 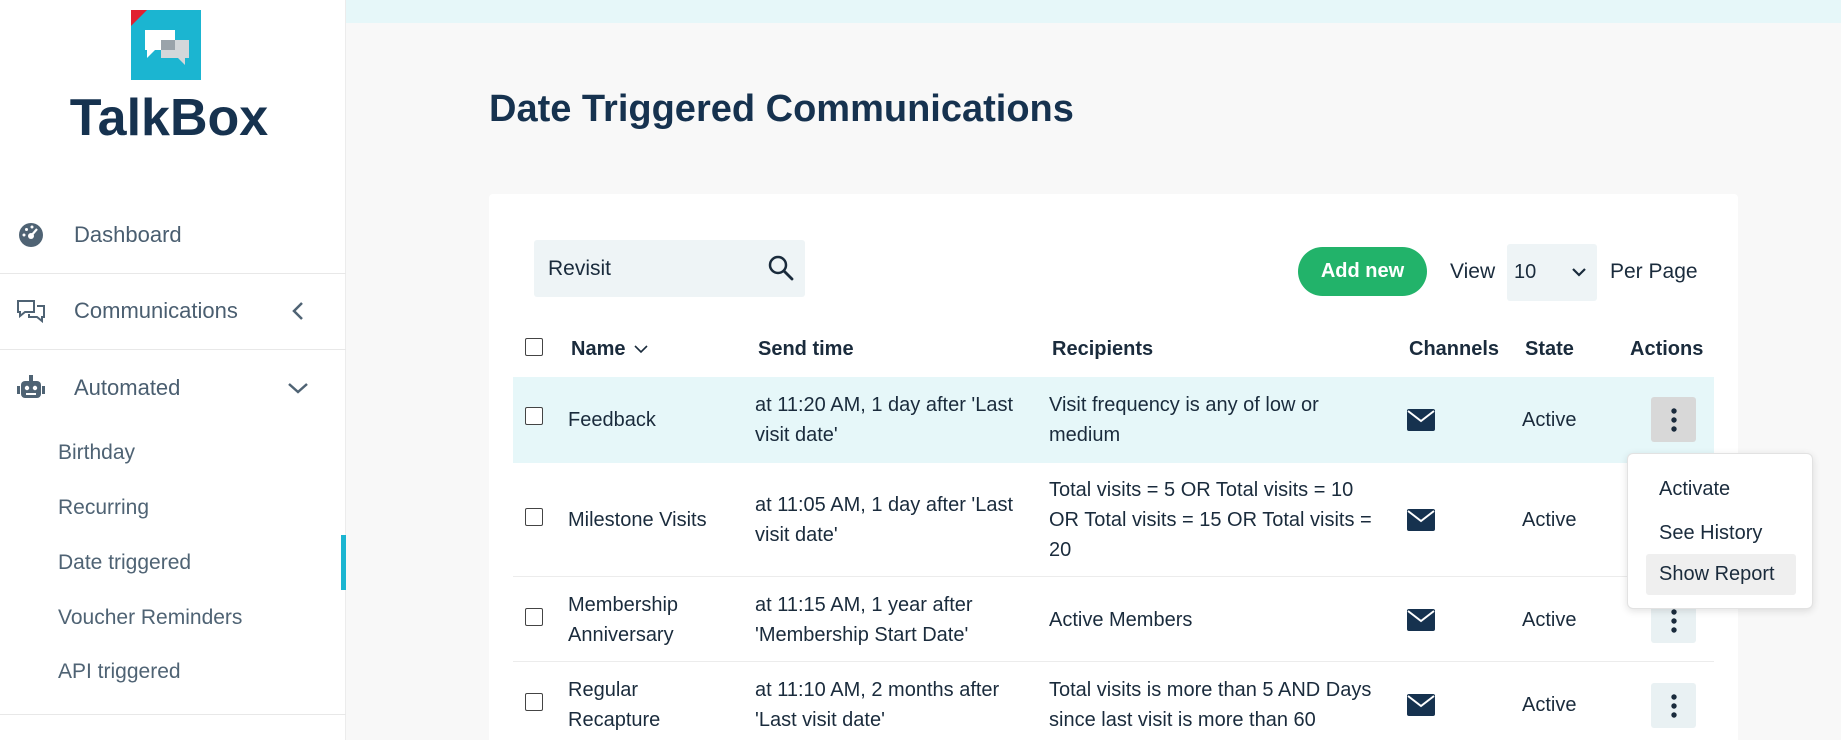 I want to click on nav-dashboard: Dashboard, so click(x=173, y=235).